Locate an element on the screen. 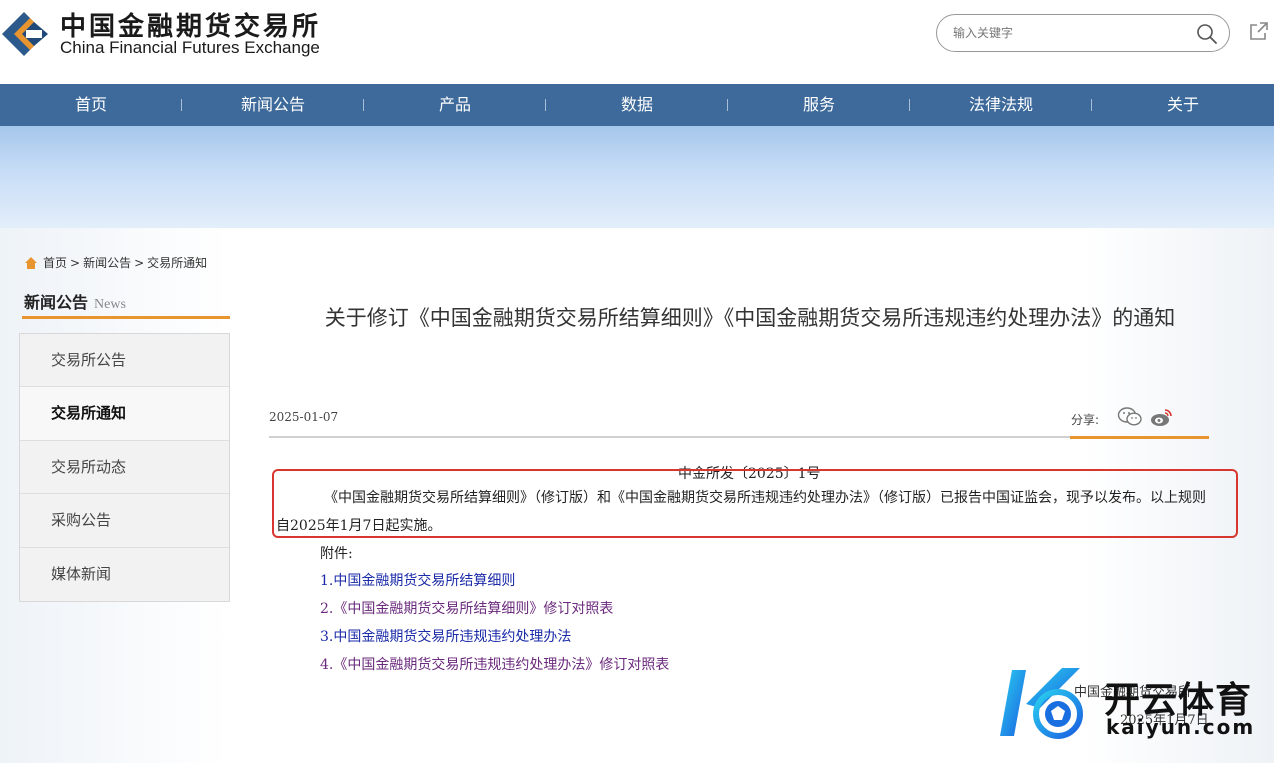  search-icon is located at coordinates (1207, 34).